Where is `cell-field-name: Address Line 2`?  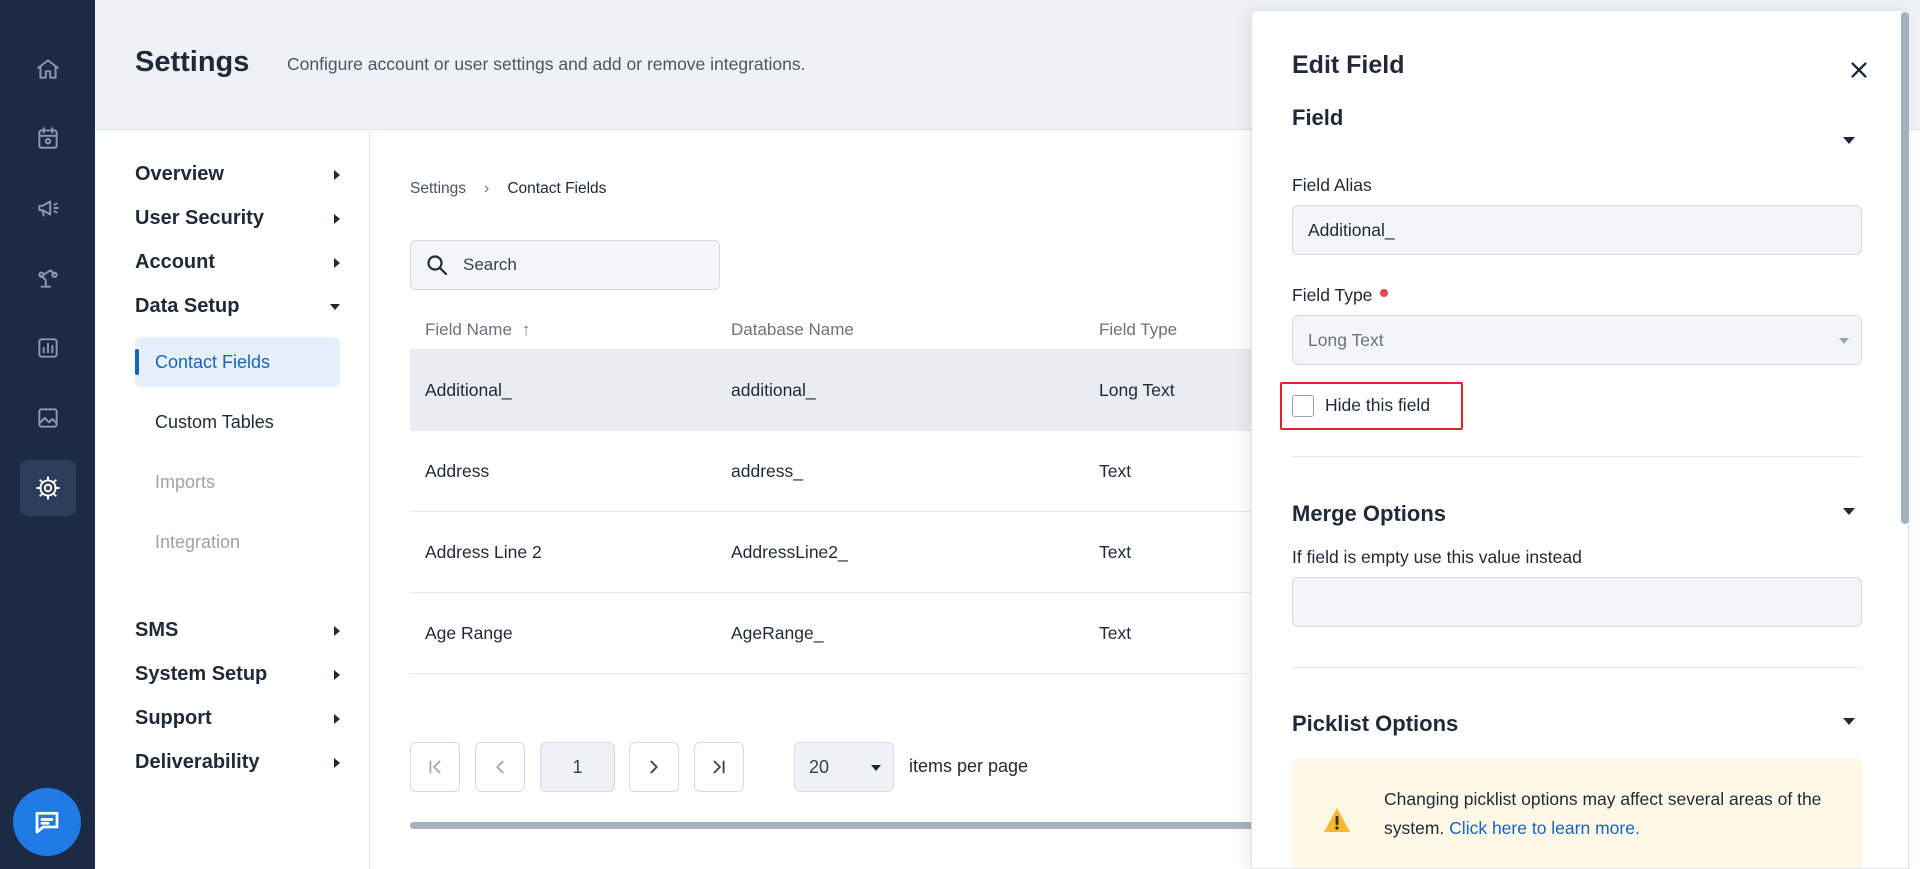 cell-field-name: Address Line 2 is located at coordinates (483, 551).